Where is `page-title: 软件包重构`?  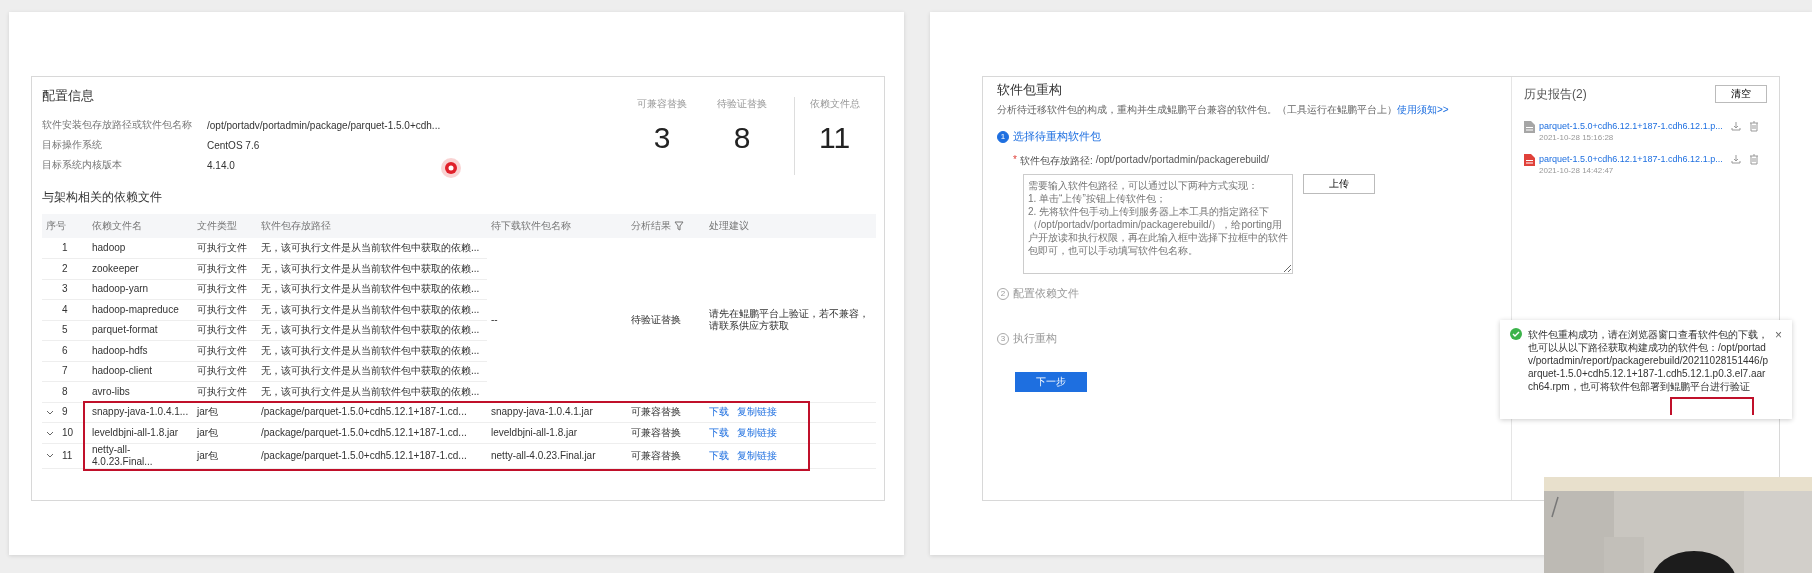 page-title: 软件包重构 is located at coordinates (1030, 90).